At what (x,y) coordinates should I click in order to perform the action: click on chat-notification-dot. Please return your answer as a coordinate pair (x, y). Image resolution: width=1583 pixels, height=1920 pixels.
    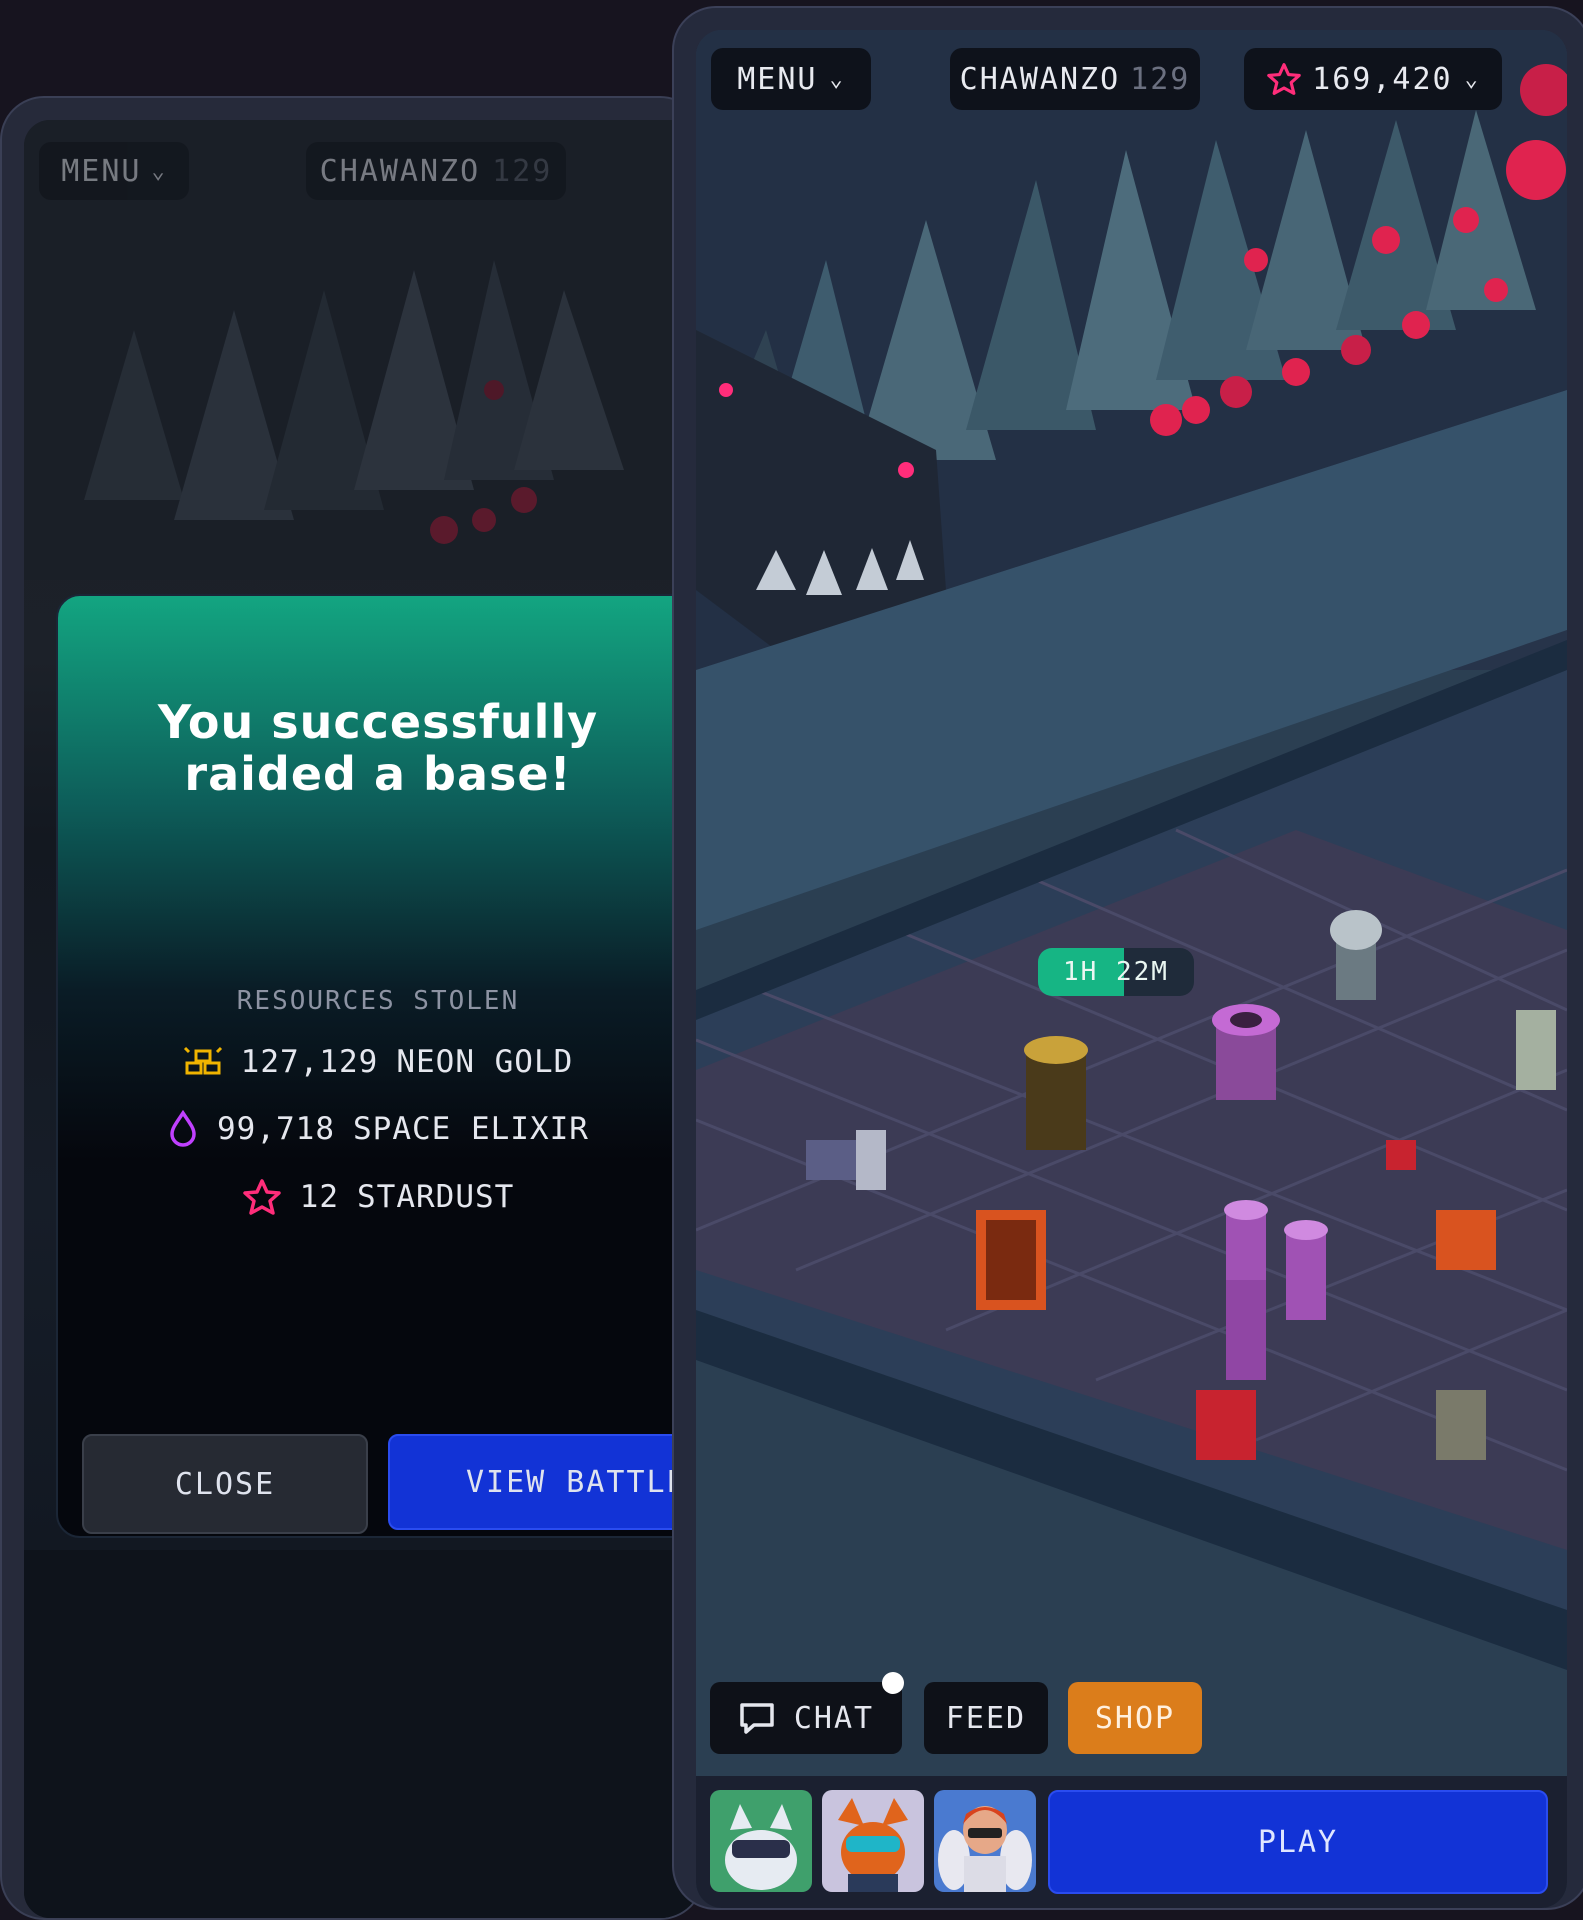
    Looking at the image, I should click on (893, 1683).